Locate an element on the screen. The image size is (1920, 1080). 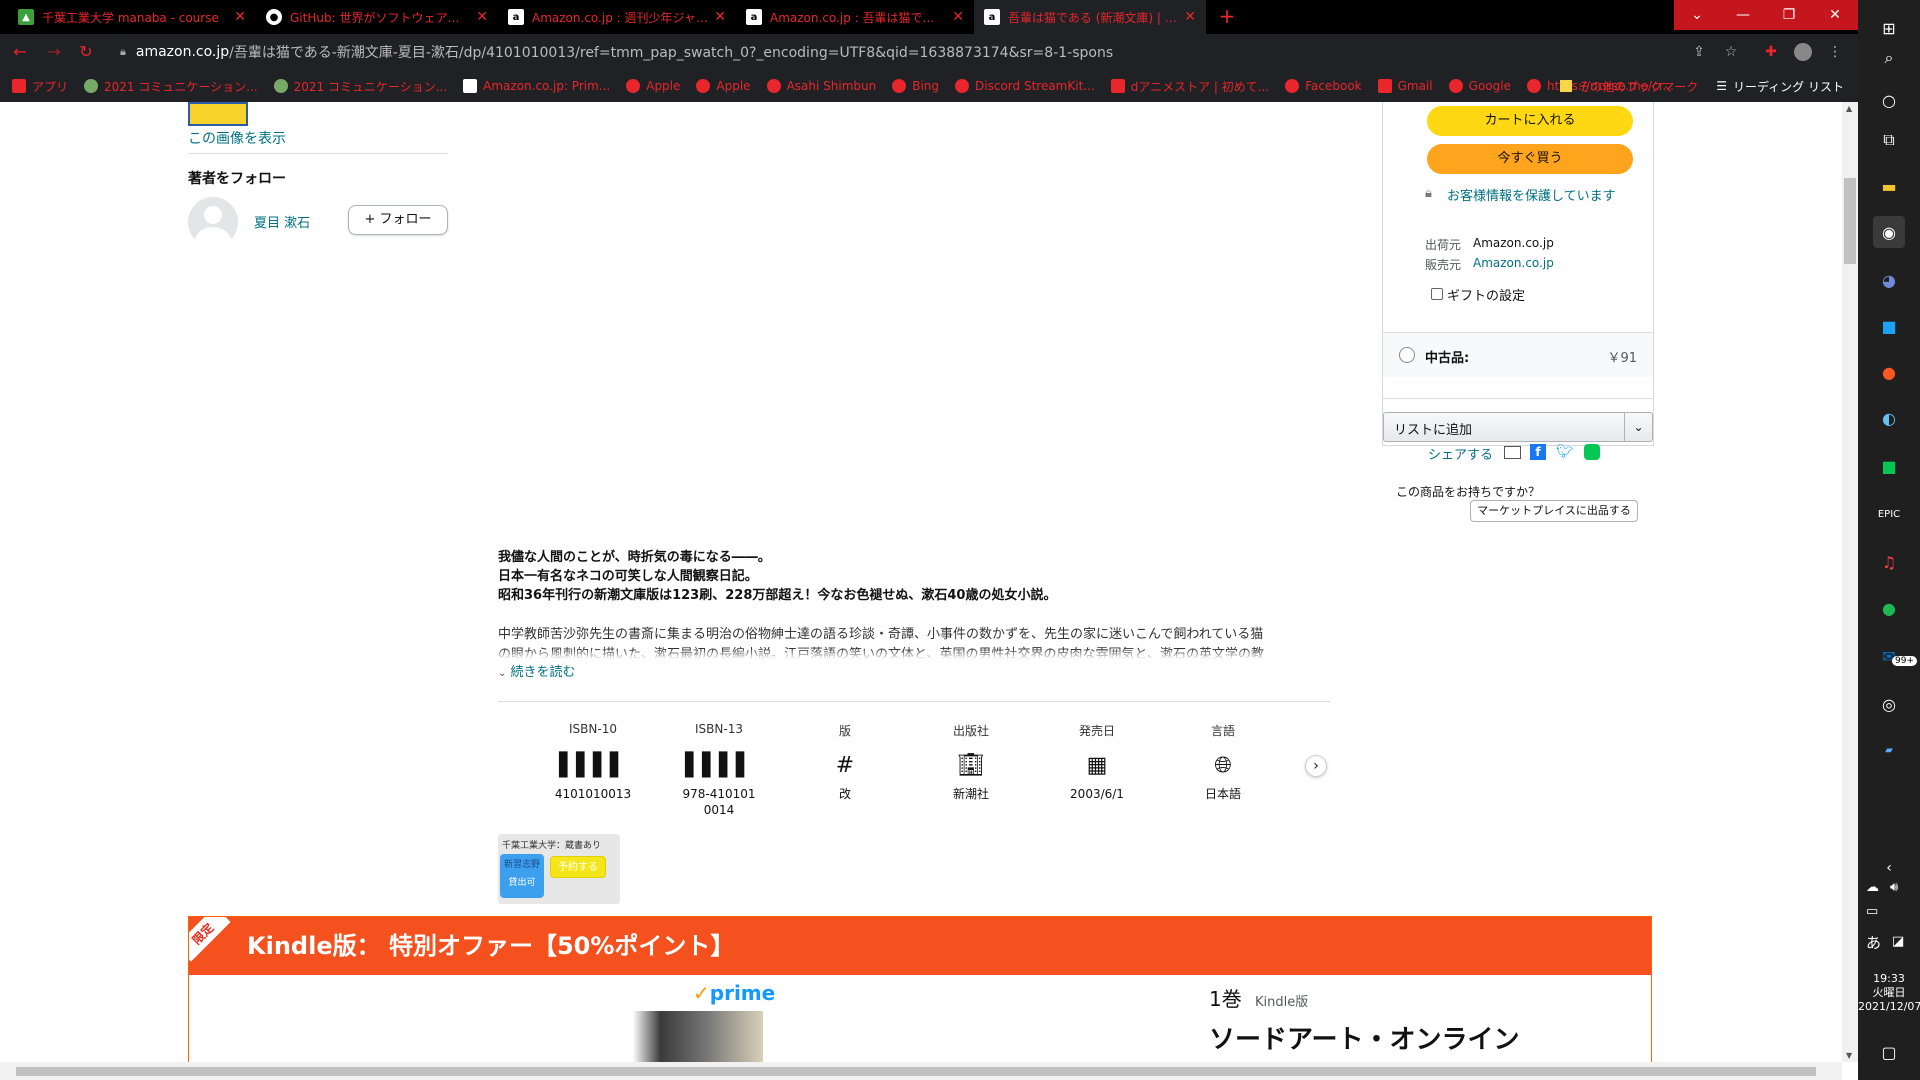
bookmark-item: Facebook is located at coordinates (1323, 86).